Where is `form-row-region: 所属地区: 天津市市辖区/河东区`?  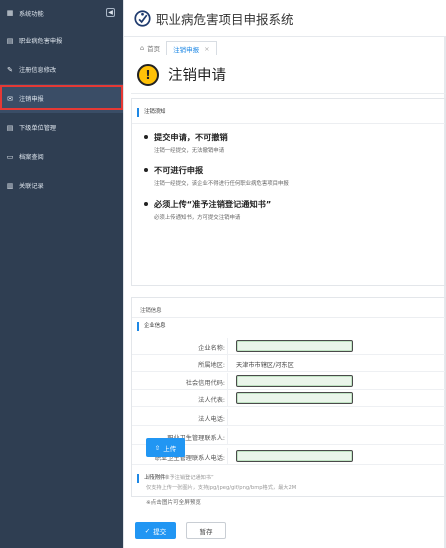
form-row-region: 所属地区: 天津市市辖区/河东区 is located at coordinates (288, 363).